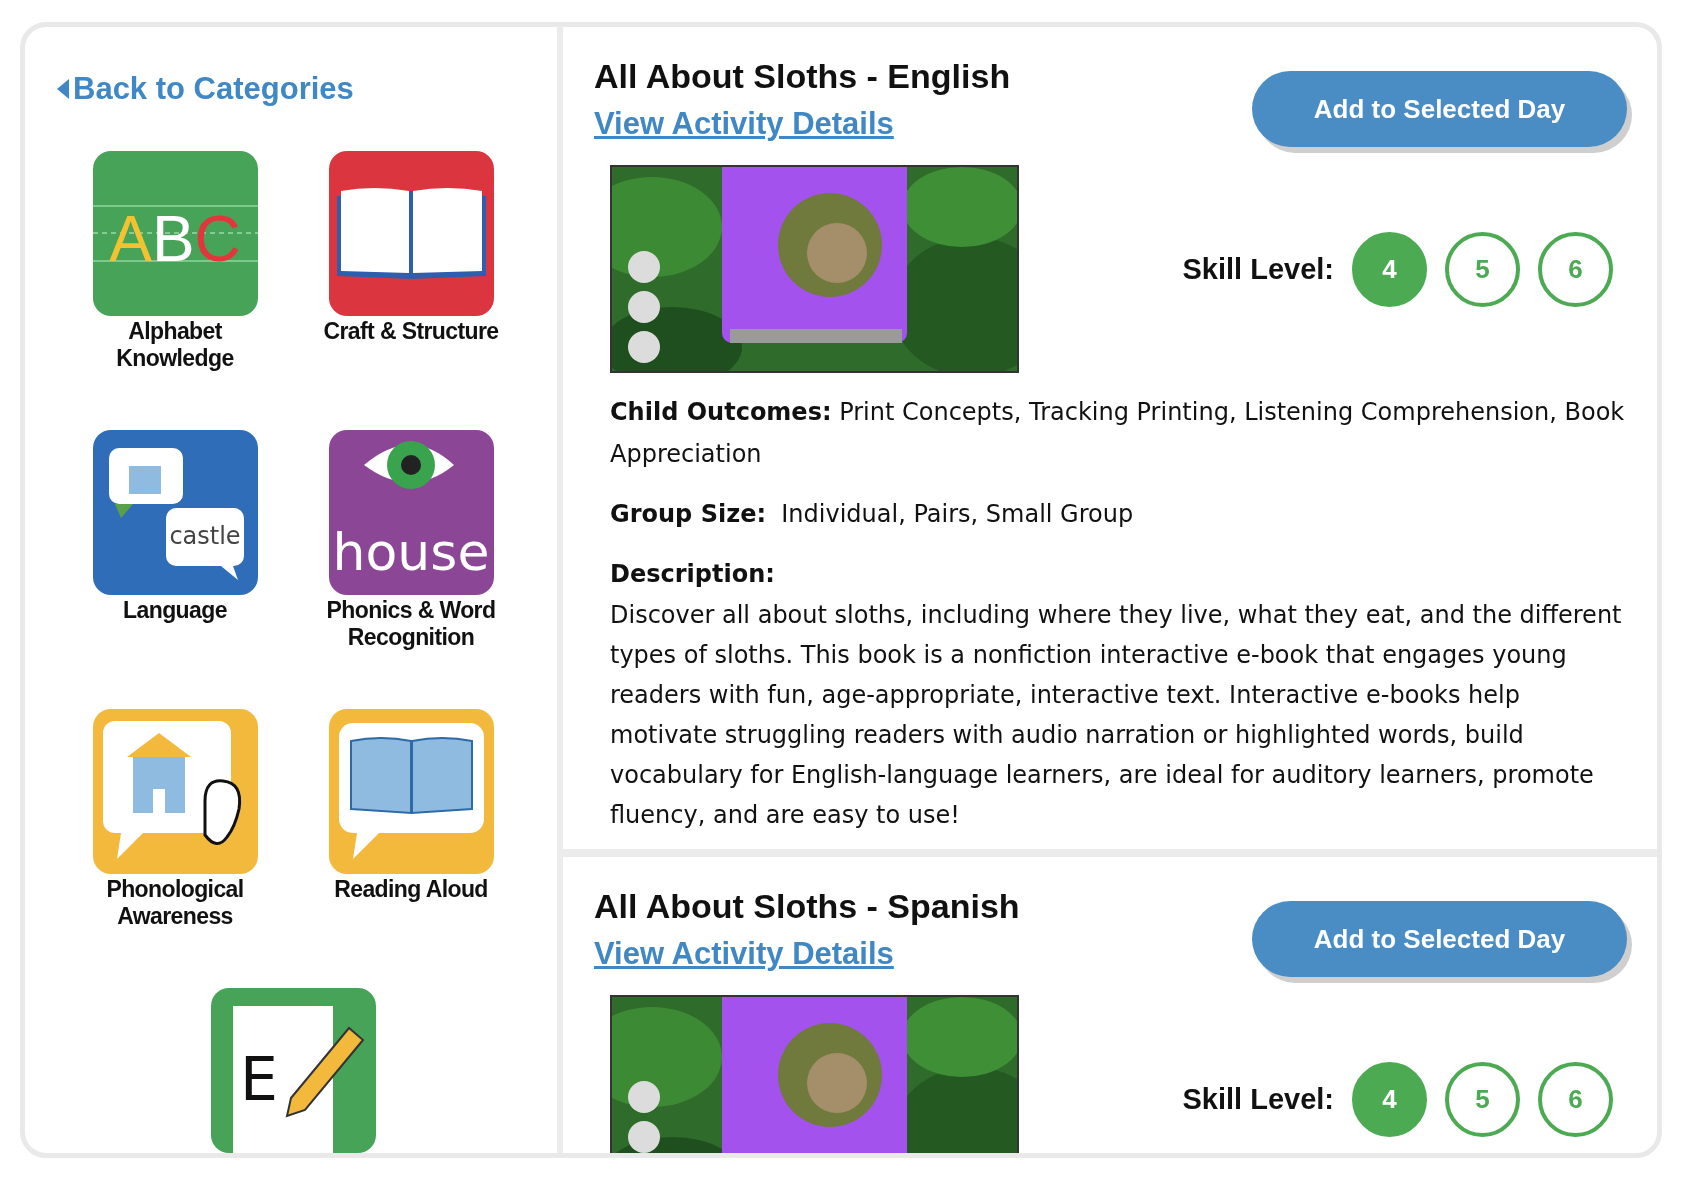 This screenshot has width=1684, height=1182. What do you see at coordinates (175, 903) in the screenshot?
I see `category-label: Phonological Awareness` at bounding box center [175, 903].